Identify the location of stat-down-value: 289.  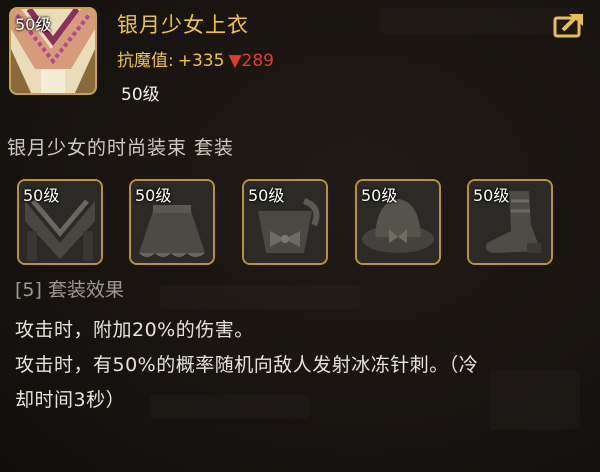
(257, 61).